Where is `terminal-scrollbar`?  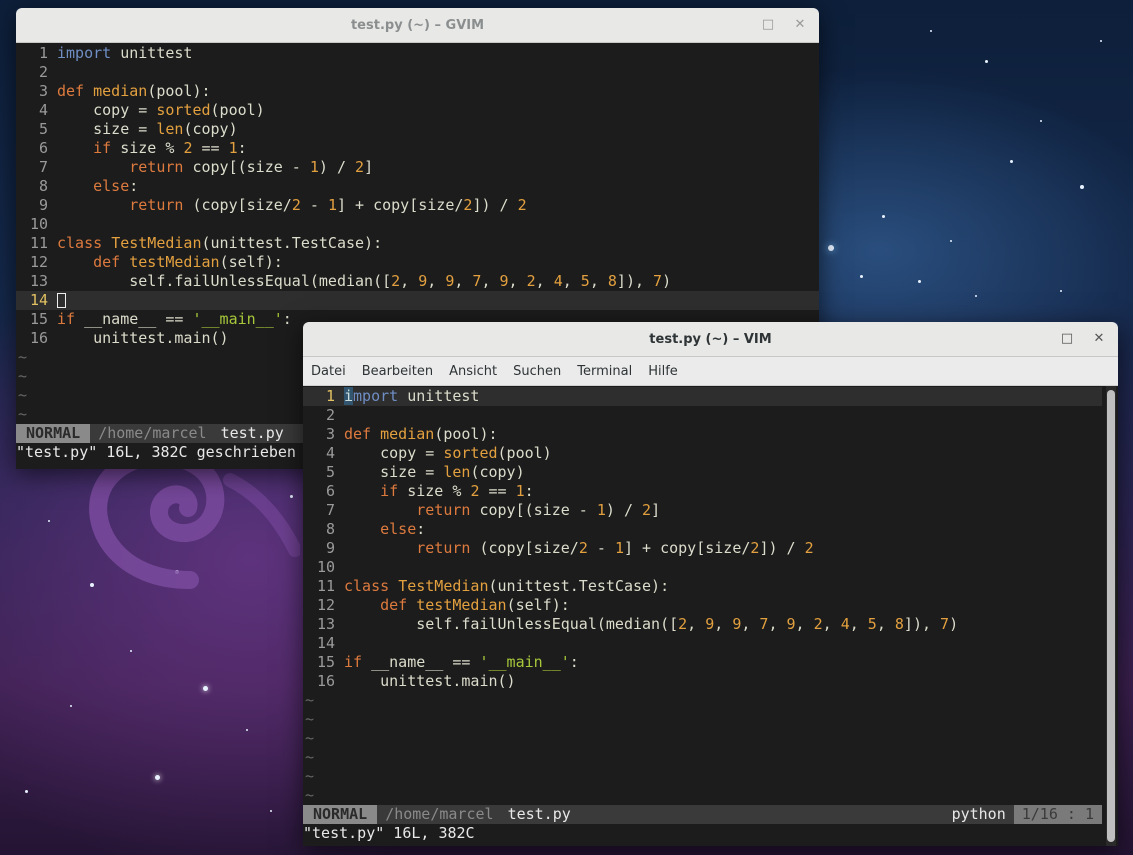 terminal-scrollbar is located at coordinates (1111, 616).